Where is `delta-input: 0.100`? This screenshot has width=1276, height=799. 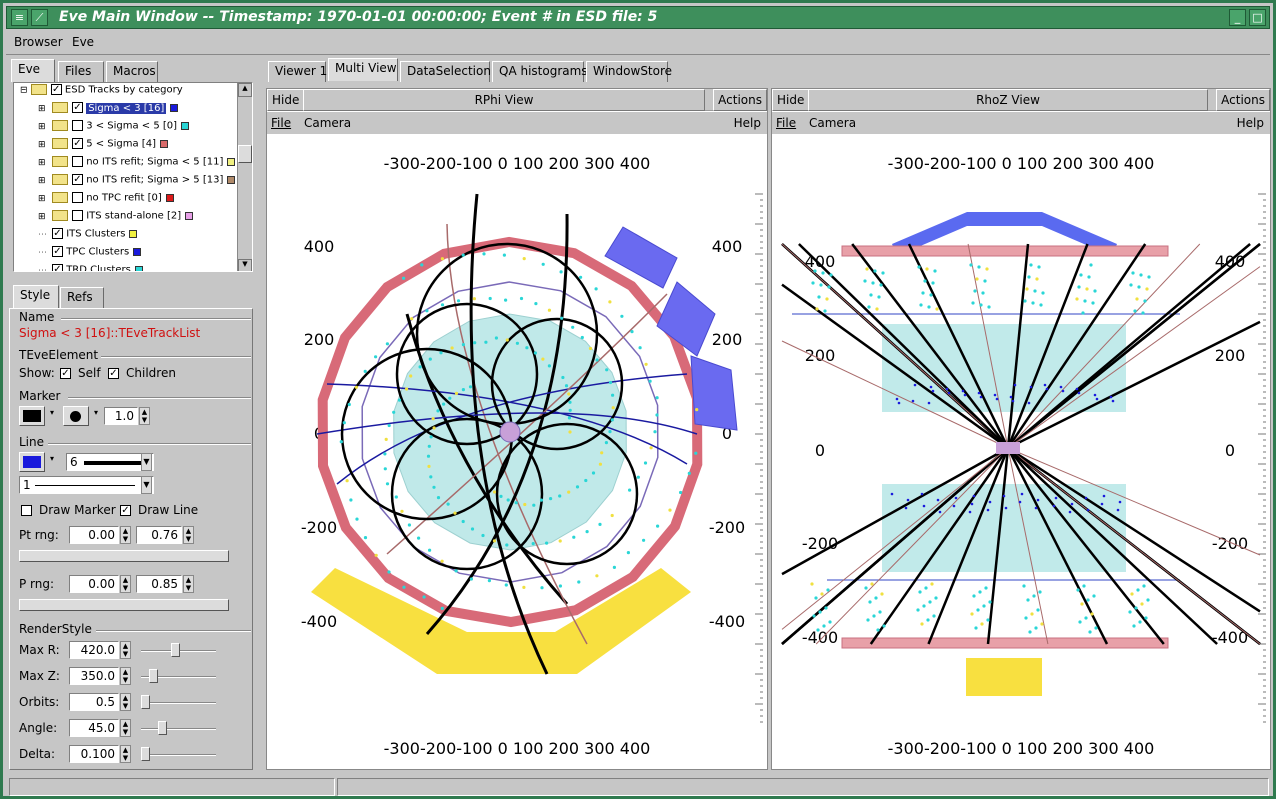 delta-input: 0.100 is located at coordinates (94, 754).